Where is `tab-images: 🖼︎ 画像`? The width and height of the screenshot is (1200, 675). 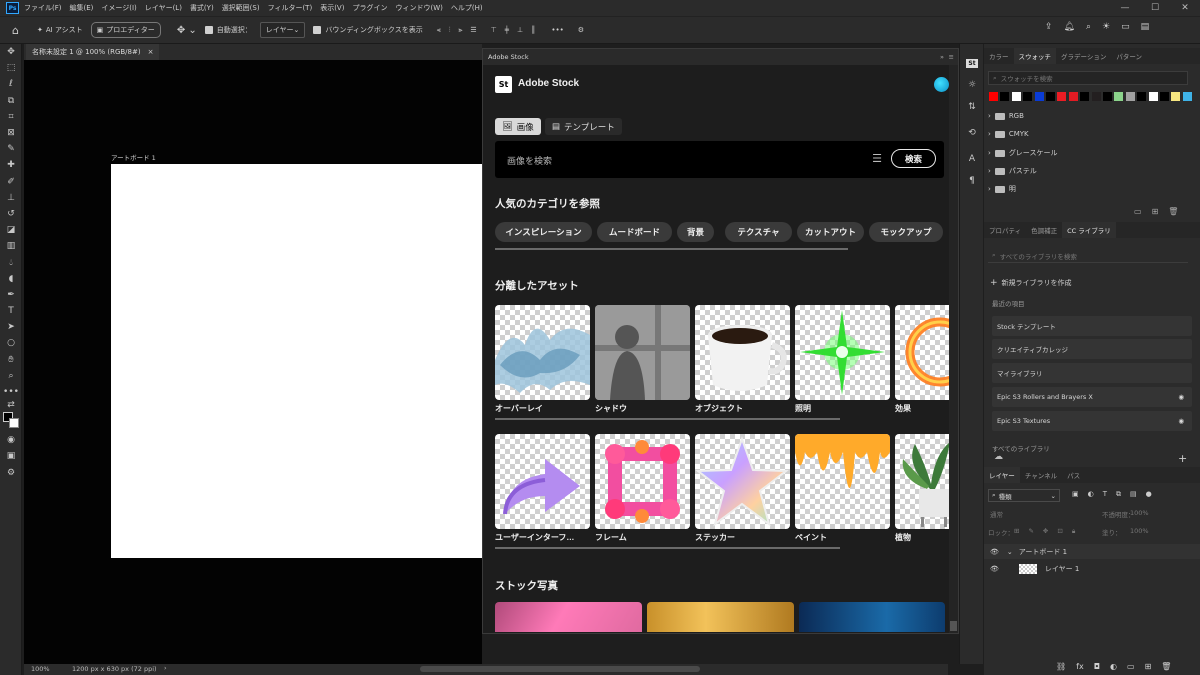 tab-images: 🖼︎ 画像 is located at coordinates (518, 126).